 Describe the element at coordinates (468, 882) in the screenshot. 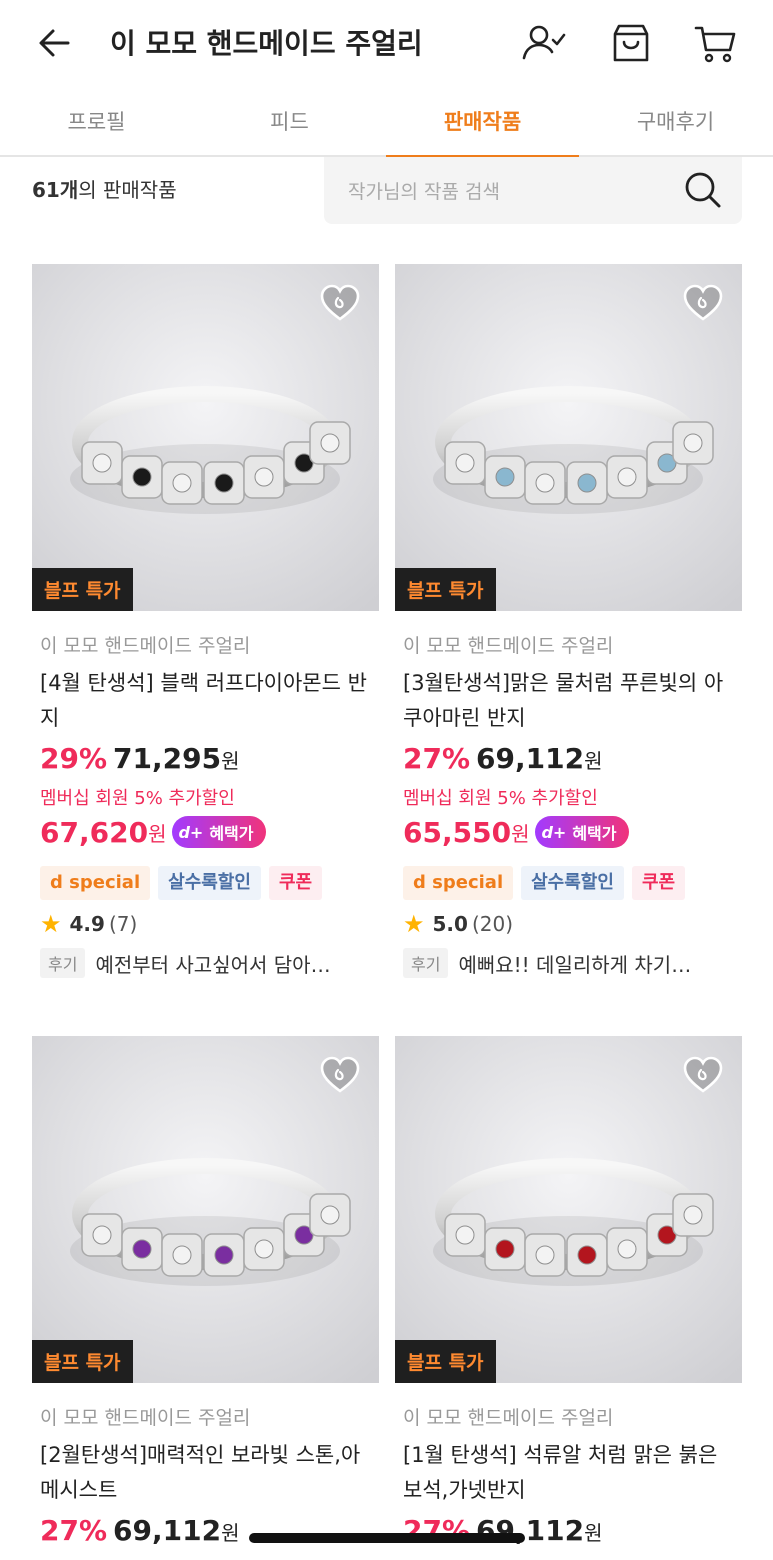

I see `special-tag-label: special` at that location.